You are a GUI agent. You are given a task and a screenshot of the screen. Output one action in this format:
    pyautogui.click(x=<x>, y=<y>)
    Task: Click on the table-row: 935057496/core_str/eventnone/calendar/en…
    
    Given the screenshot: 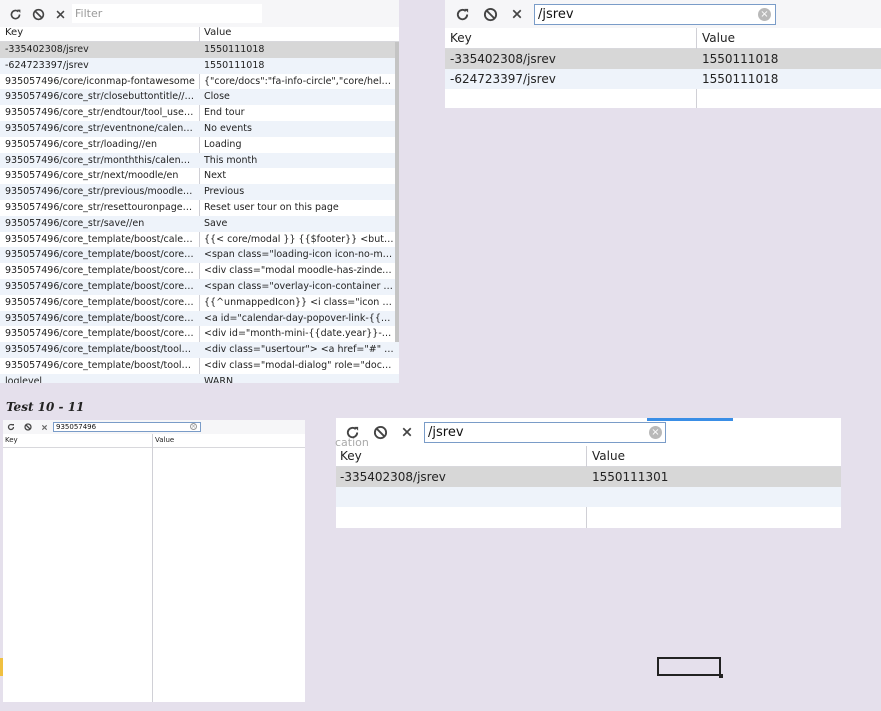 What is the action you would take?
    pyautogui.click(x=199, y=129)
    